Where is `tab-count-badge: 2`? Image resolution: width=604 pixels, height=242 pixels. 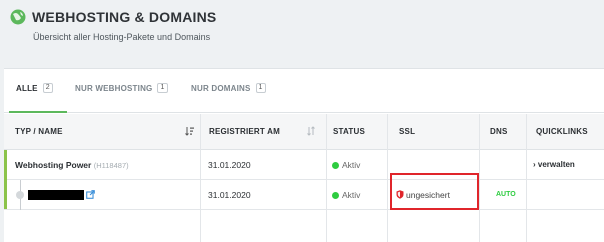
tab-count-badge: 2 is located at coordinates (47, 88).